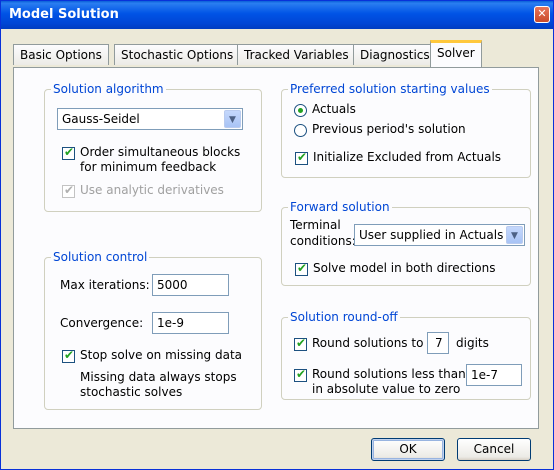  I want to click on order-blocks-checkbox, so click(68, 152).